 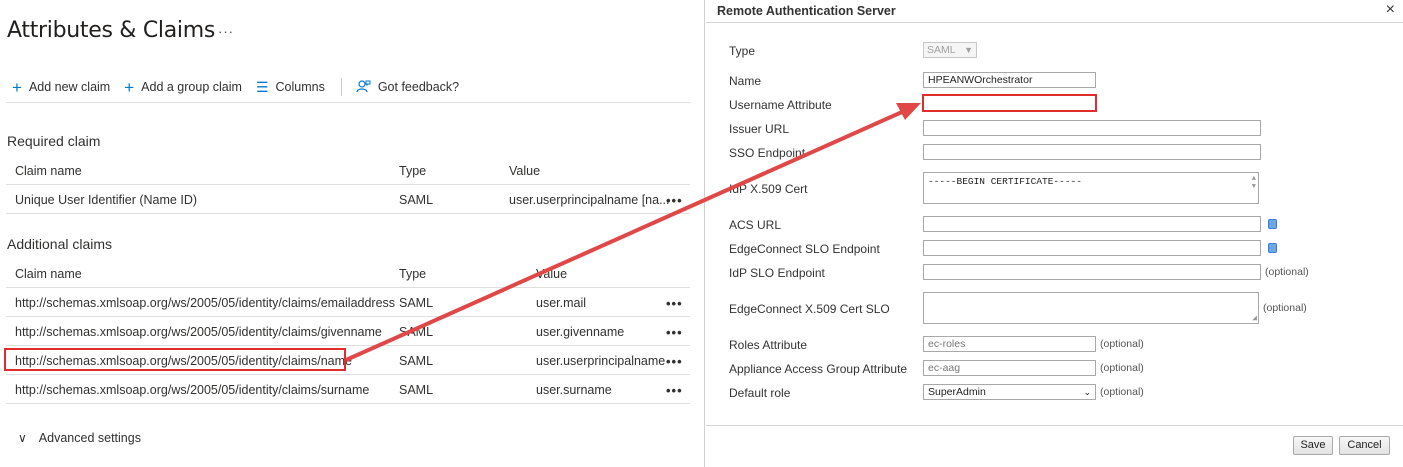 What do you see at coordinates (742, 51) in the screenshot?
I see `type-label: Type` at bounding box center [742, 51].